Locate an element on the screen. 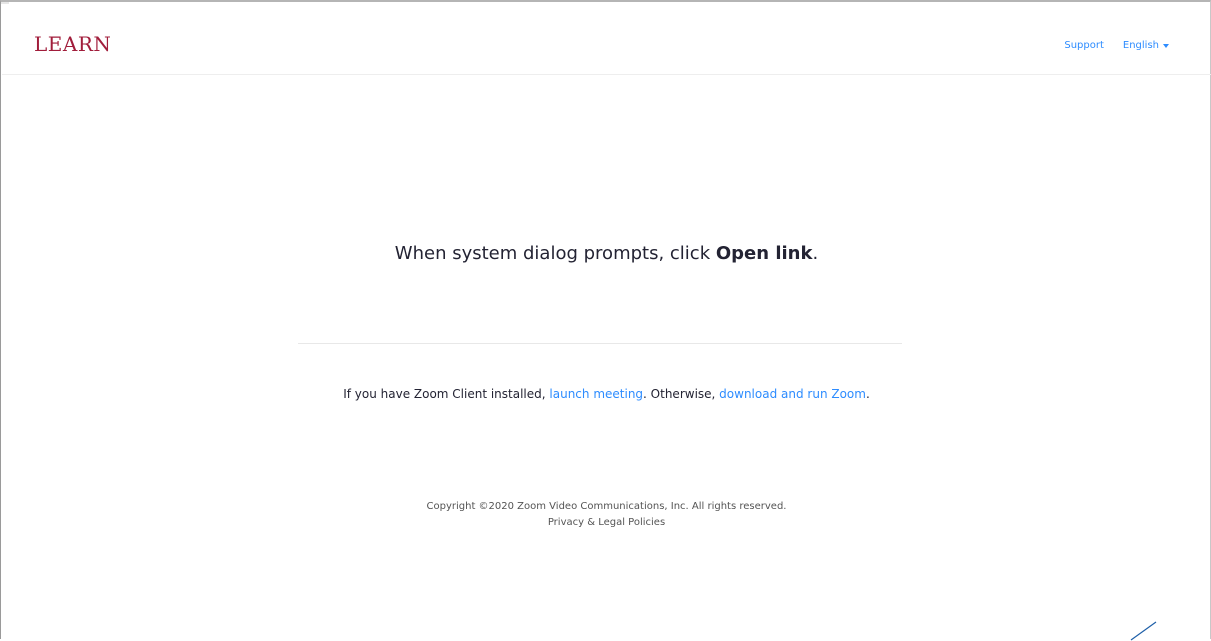  privacy-legal-link: Privacy & Legal Policies is located at coordinates (606, 522).